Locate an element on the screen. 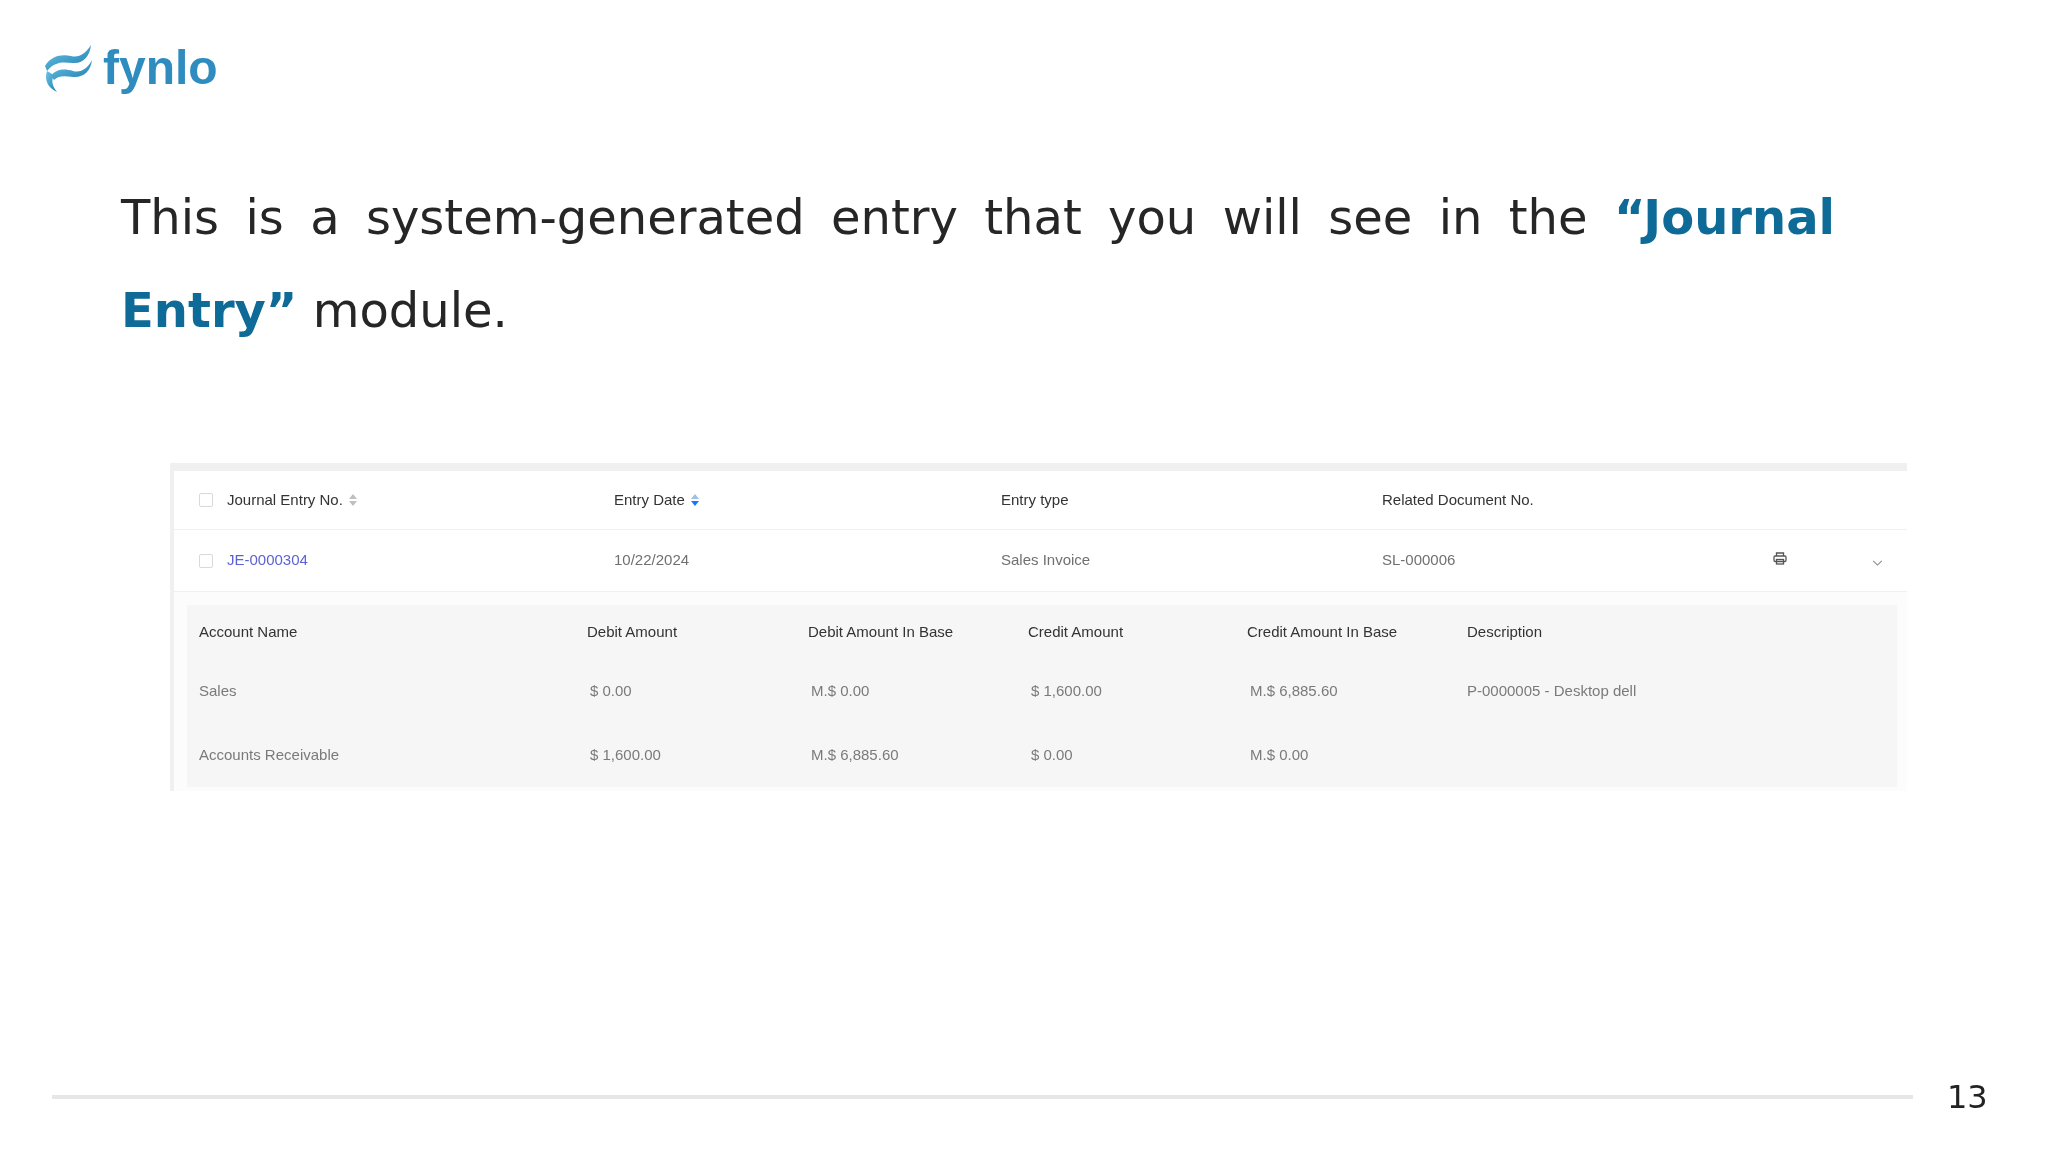  column-header: Entry type is located at coordinates (1035, 499).